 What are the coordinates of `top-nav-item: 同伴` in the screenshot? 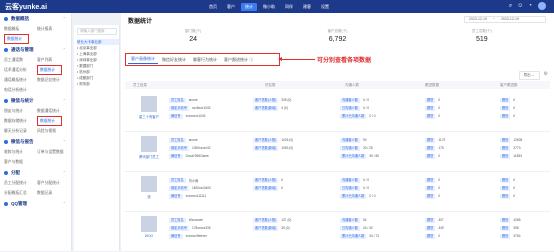 It's located at (289, 7).